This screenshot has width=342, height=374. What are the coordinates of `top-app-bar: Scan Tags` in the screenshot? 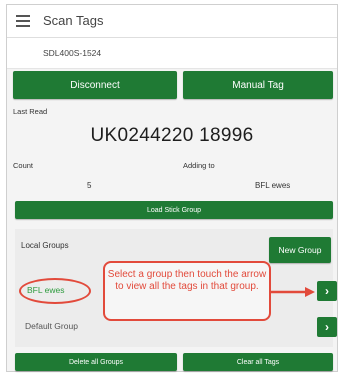 It's located at (172, 21).